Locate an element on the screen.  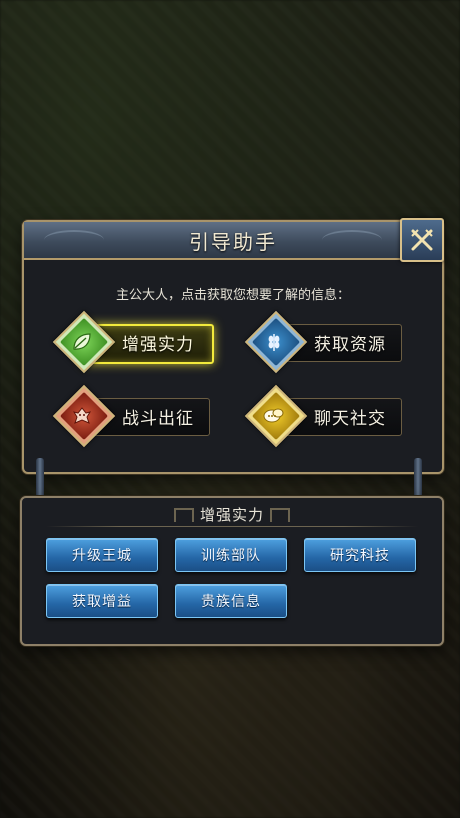
section-divider is located at coordinates (232, 526).